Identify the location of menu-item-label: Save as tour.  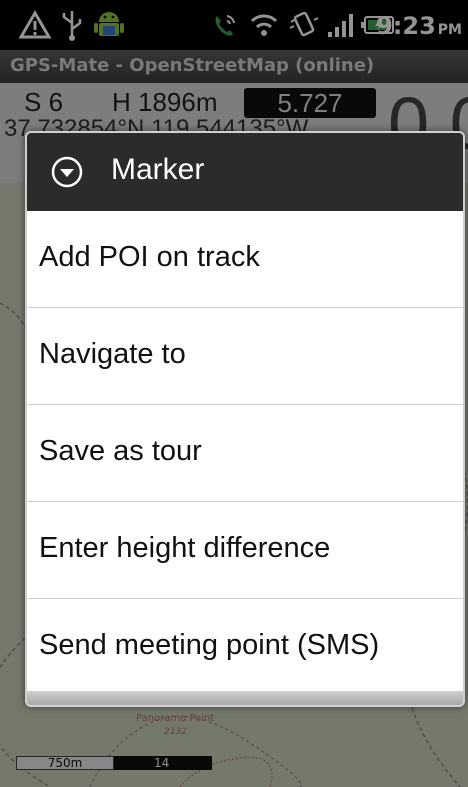
(120, 451).